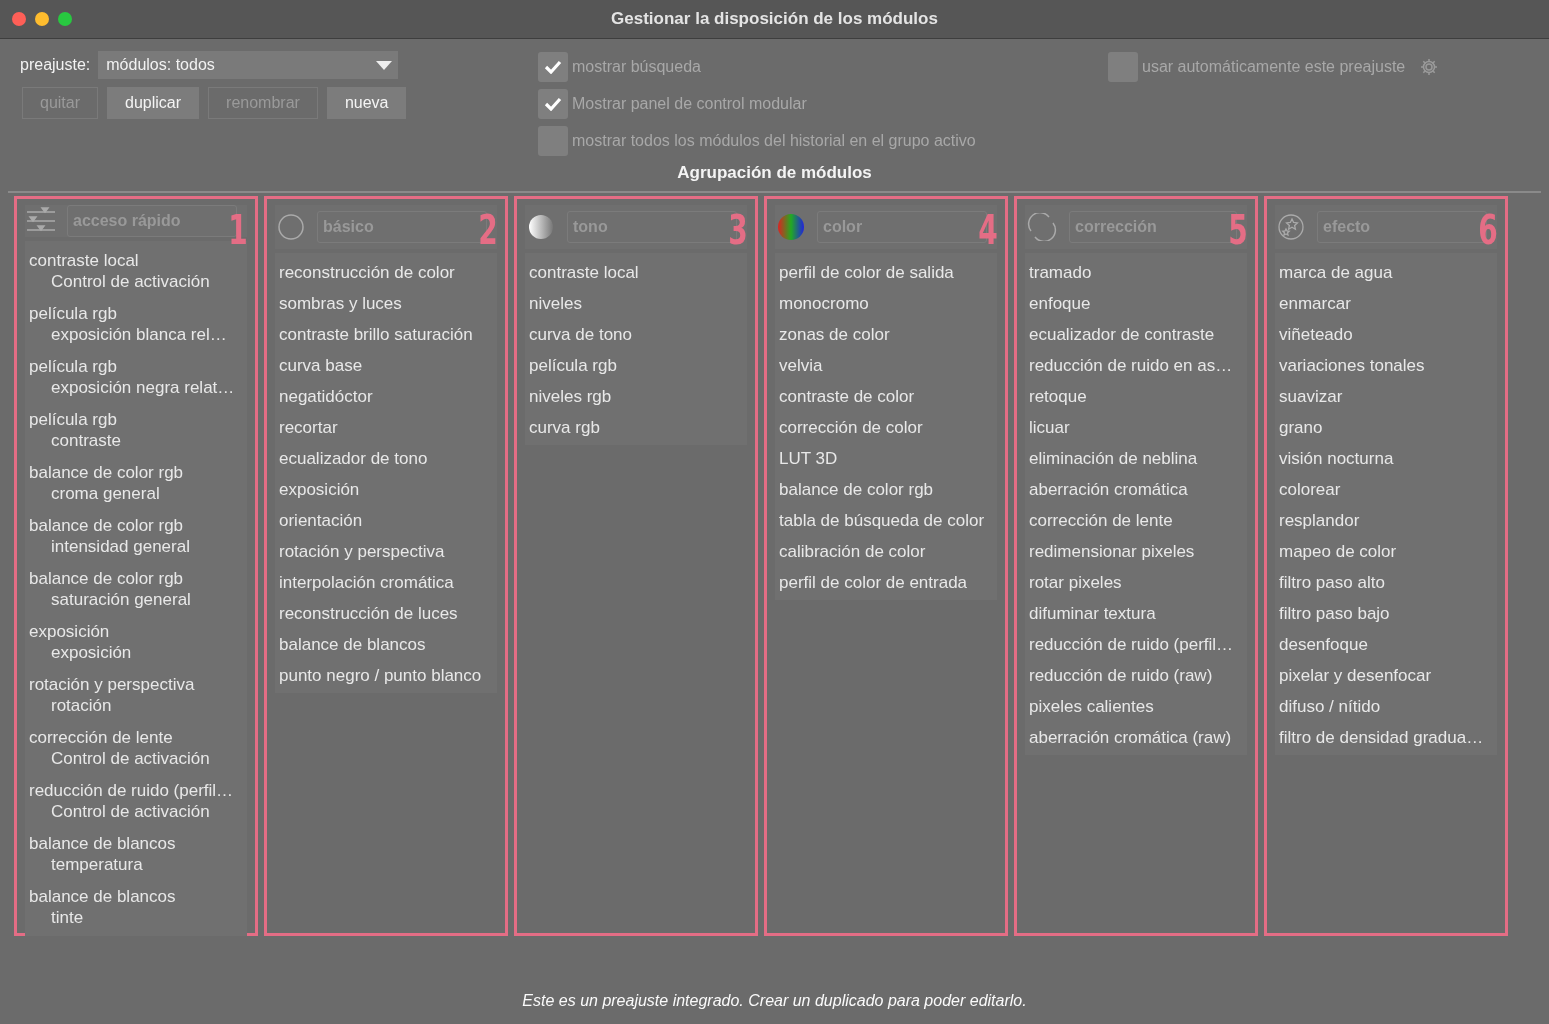 This screenshot has height=1024, width=1549. I want to click on module-name: viñeteado, so click(1316, 334).